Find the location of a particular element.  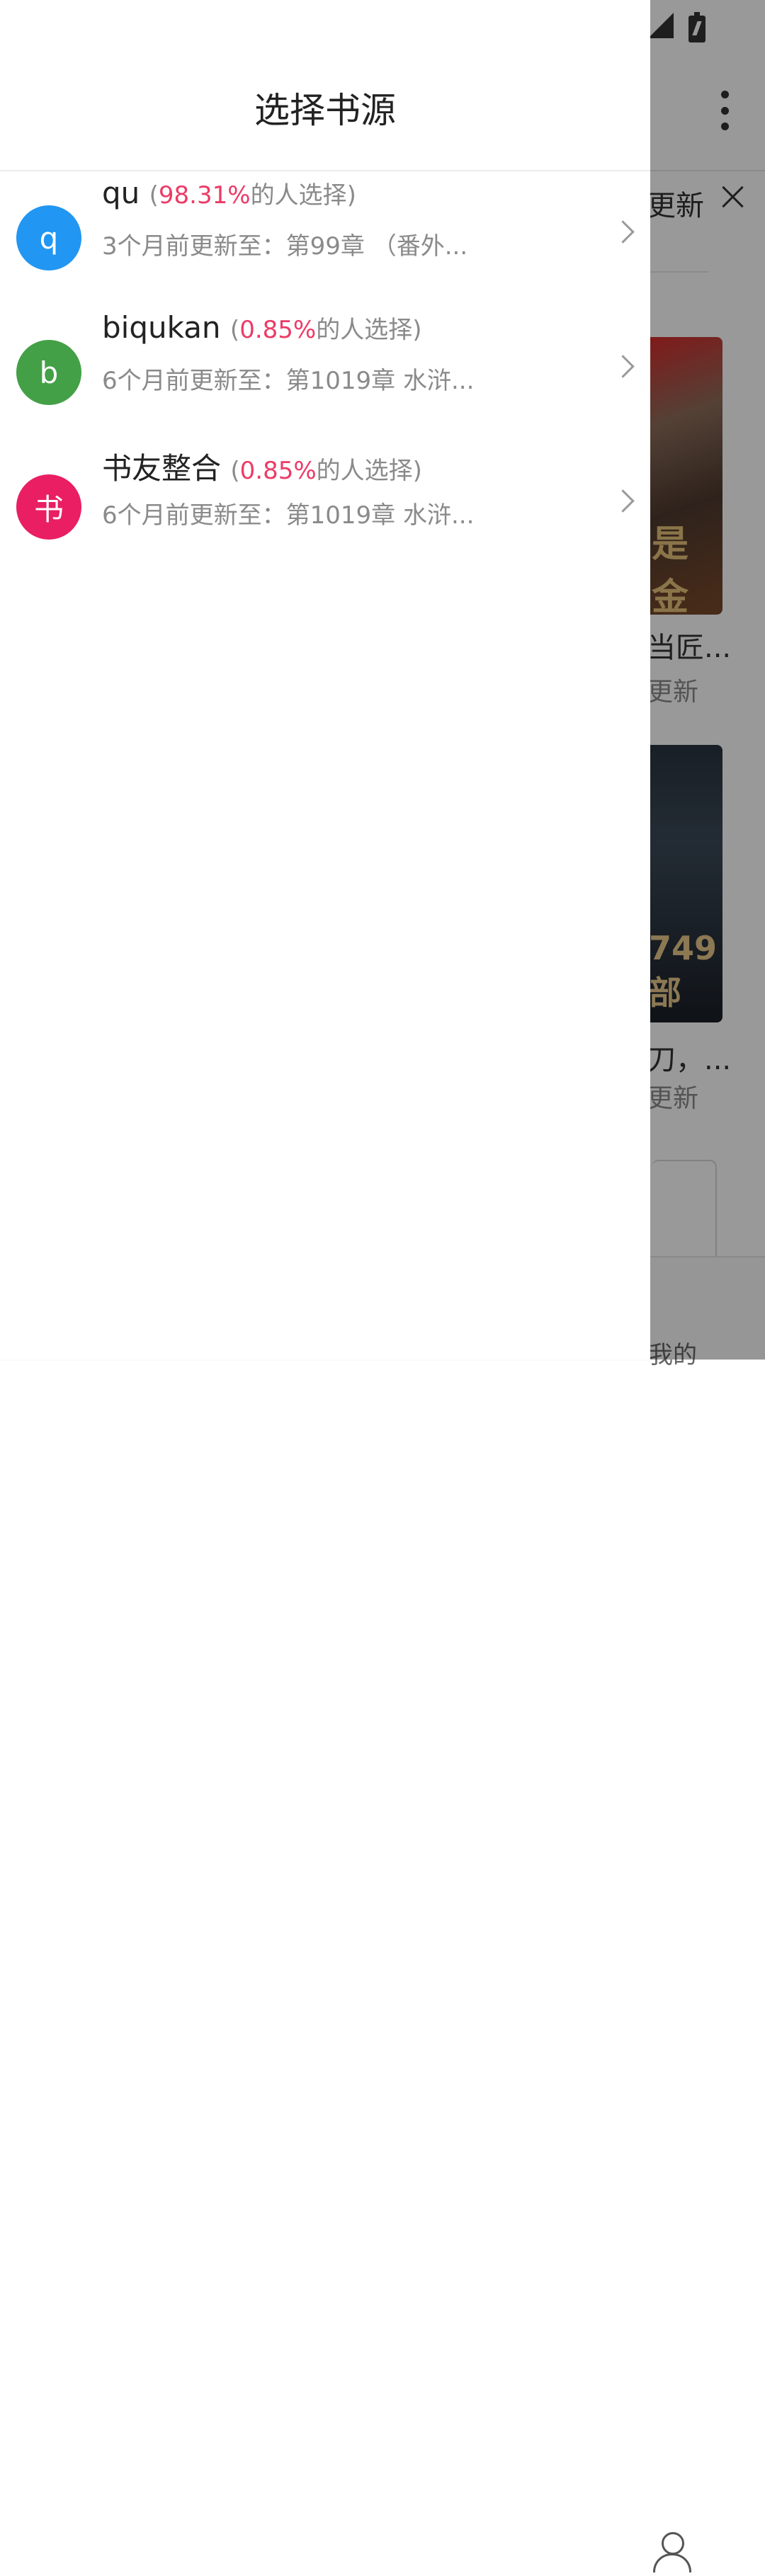

avatar: b is located at coordinates (48, 372).